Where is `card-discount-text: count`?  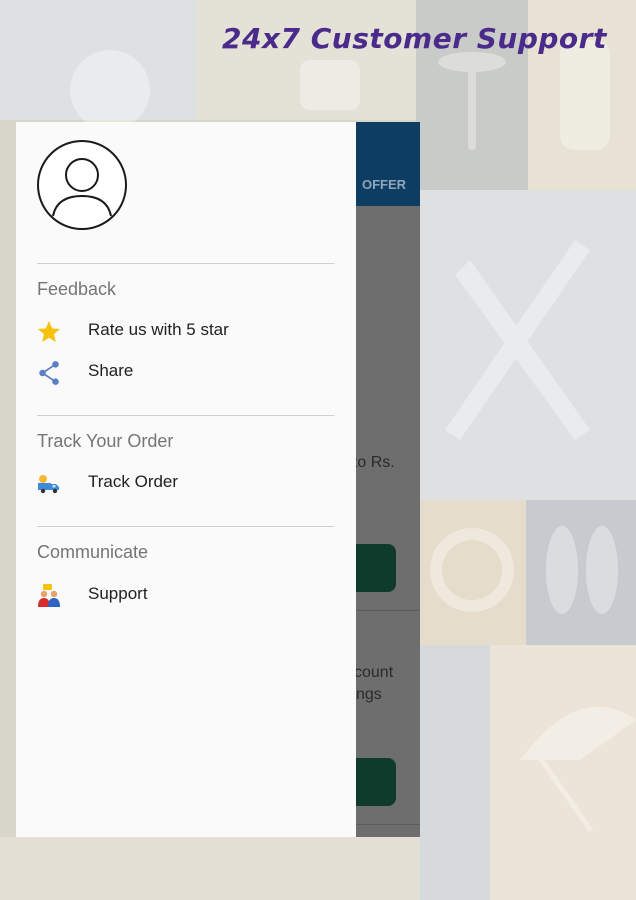
card-discount-text: count is located at coordinates (374, 672).